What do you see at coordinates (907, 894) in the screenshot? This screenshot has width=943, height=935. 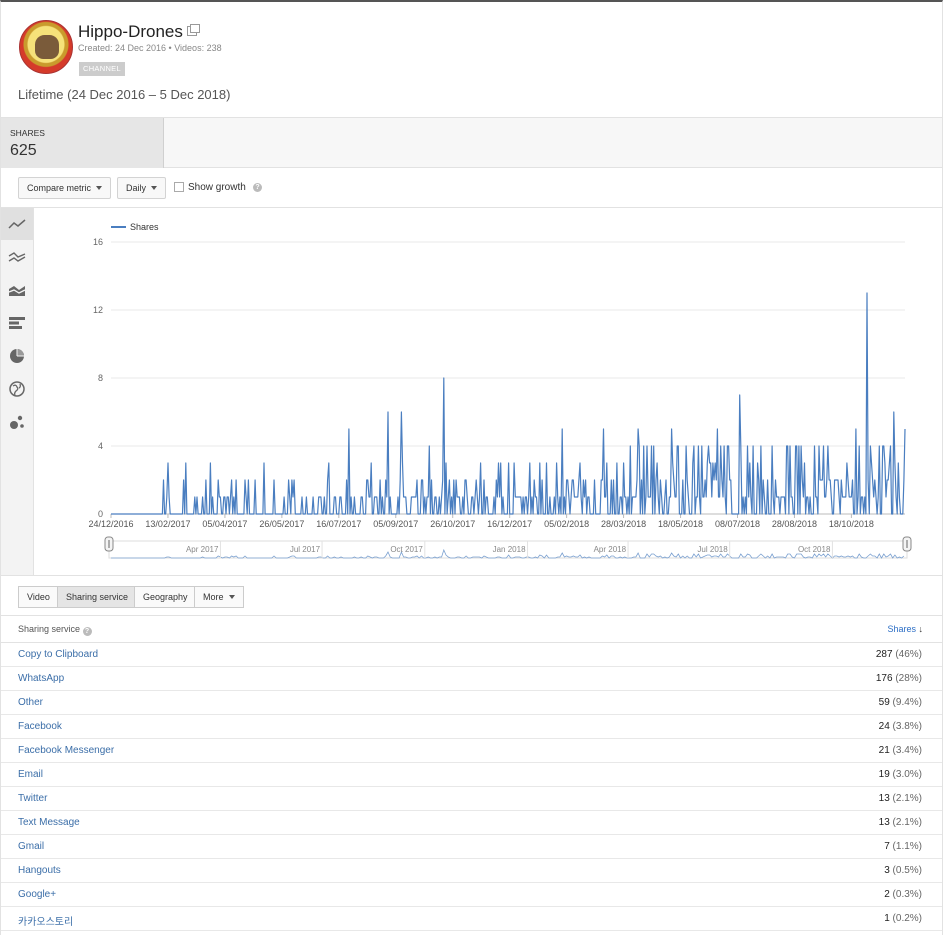 I see `shares-percent: (0.3%)` at bounding box center [907, 894].